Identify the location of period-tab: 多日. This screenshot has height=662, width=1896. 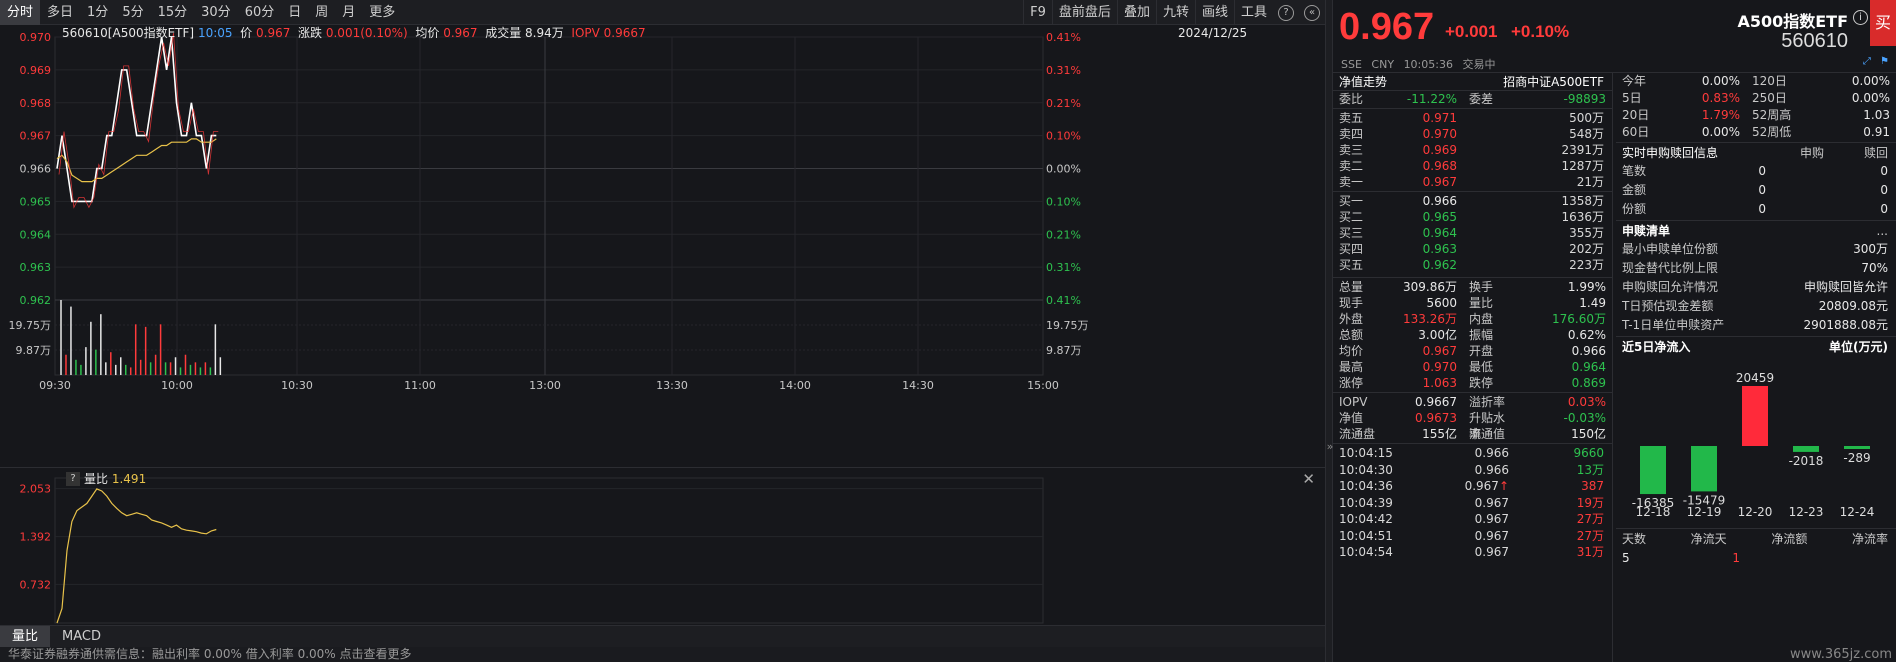
(60, 12).